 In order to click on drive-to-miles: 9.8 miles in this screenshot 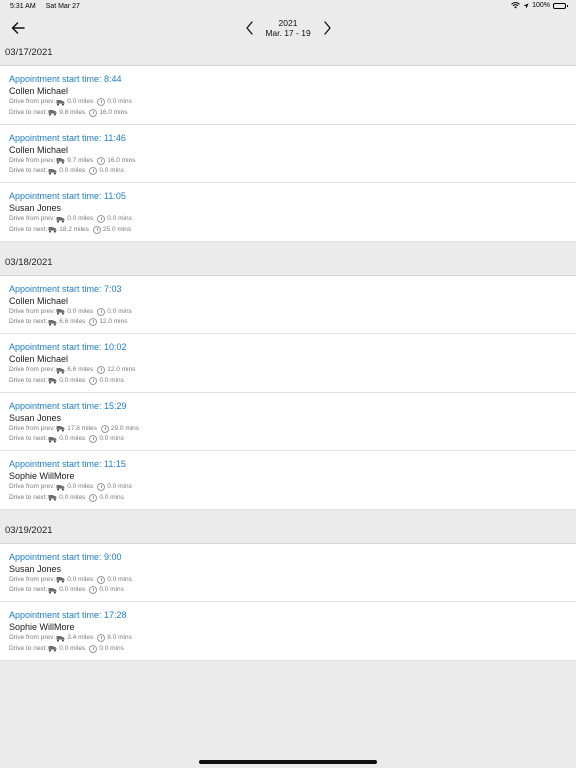, I will do `click(72, 112)`.